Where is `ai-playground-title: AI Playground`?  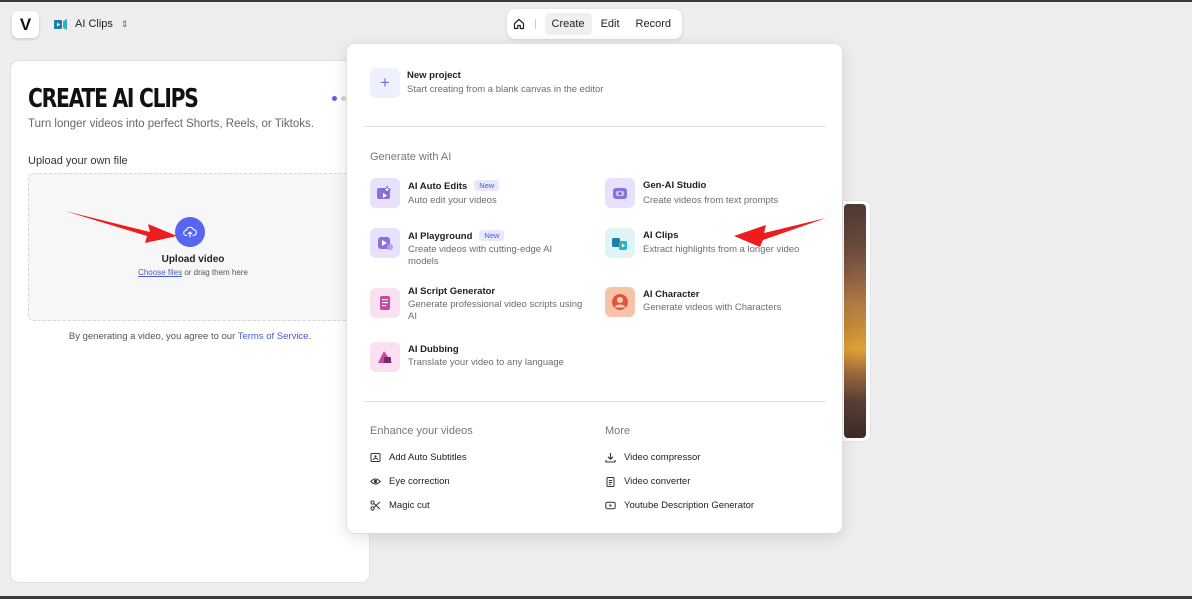
ai-playground-title: AI Playground is located at coordinates (440, 236).